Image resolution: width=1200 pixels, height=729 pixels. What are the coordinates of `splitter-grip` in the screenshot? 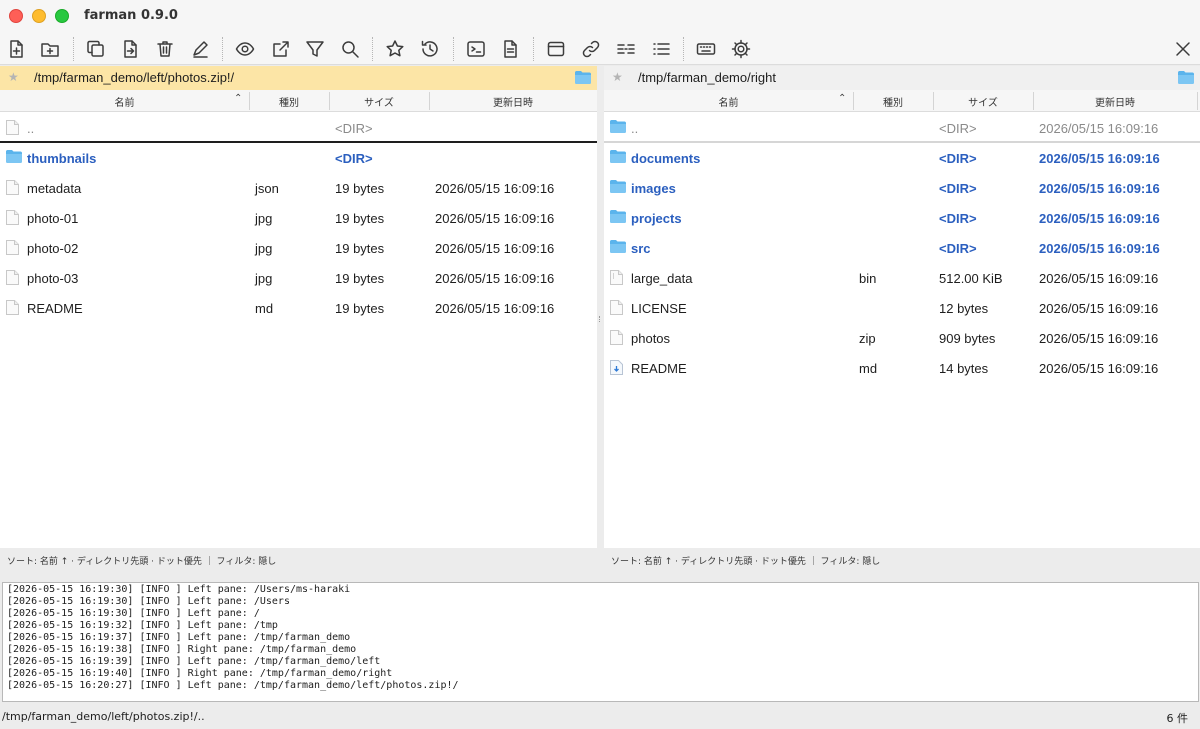 It's located at (600, 319).